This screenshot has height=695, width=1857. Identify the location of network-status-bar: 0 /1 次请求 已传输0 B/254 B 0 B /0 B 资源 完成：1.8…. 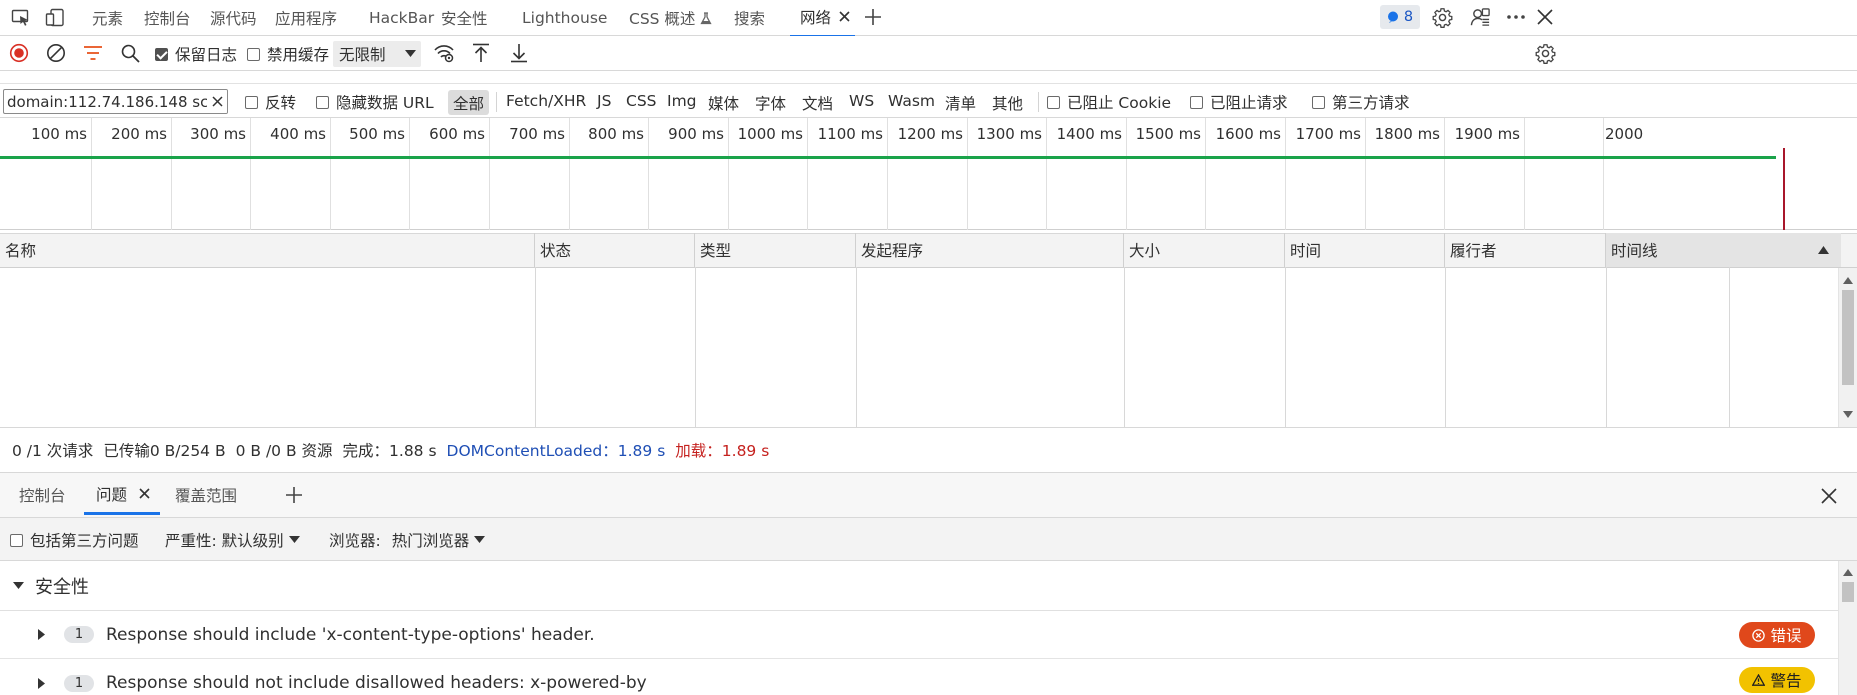
(928, 450).